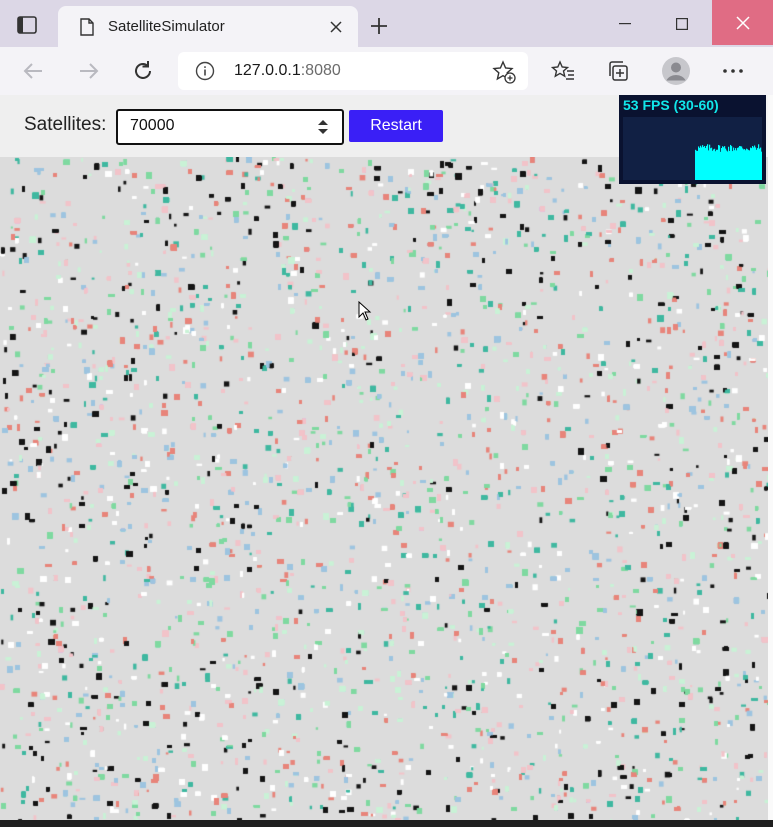 The image size is (773, 827). I want to click on star-add-icon, so click(504, 72).